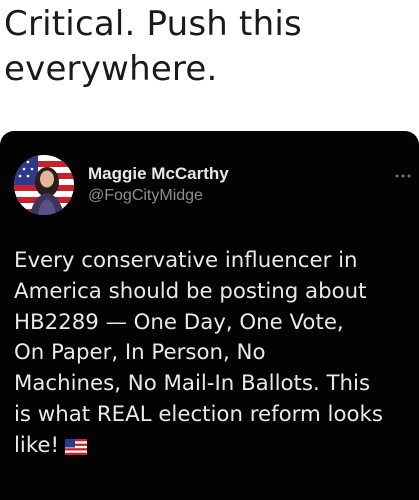 This screenshot has height=500, width=419. What do you see at coordinates (37, 445) in the screenshot?
I see `tweet-line-text: like!` at bounding box center [37, 445].